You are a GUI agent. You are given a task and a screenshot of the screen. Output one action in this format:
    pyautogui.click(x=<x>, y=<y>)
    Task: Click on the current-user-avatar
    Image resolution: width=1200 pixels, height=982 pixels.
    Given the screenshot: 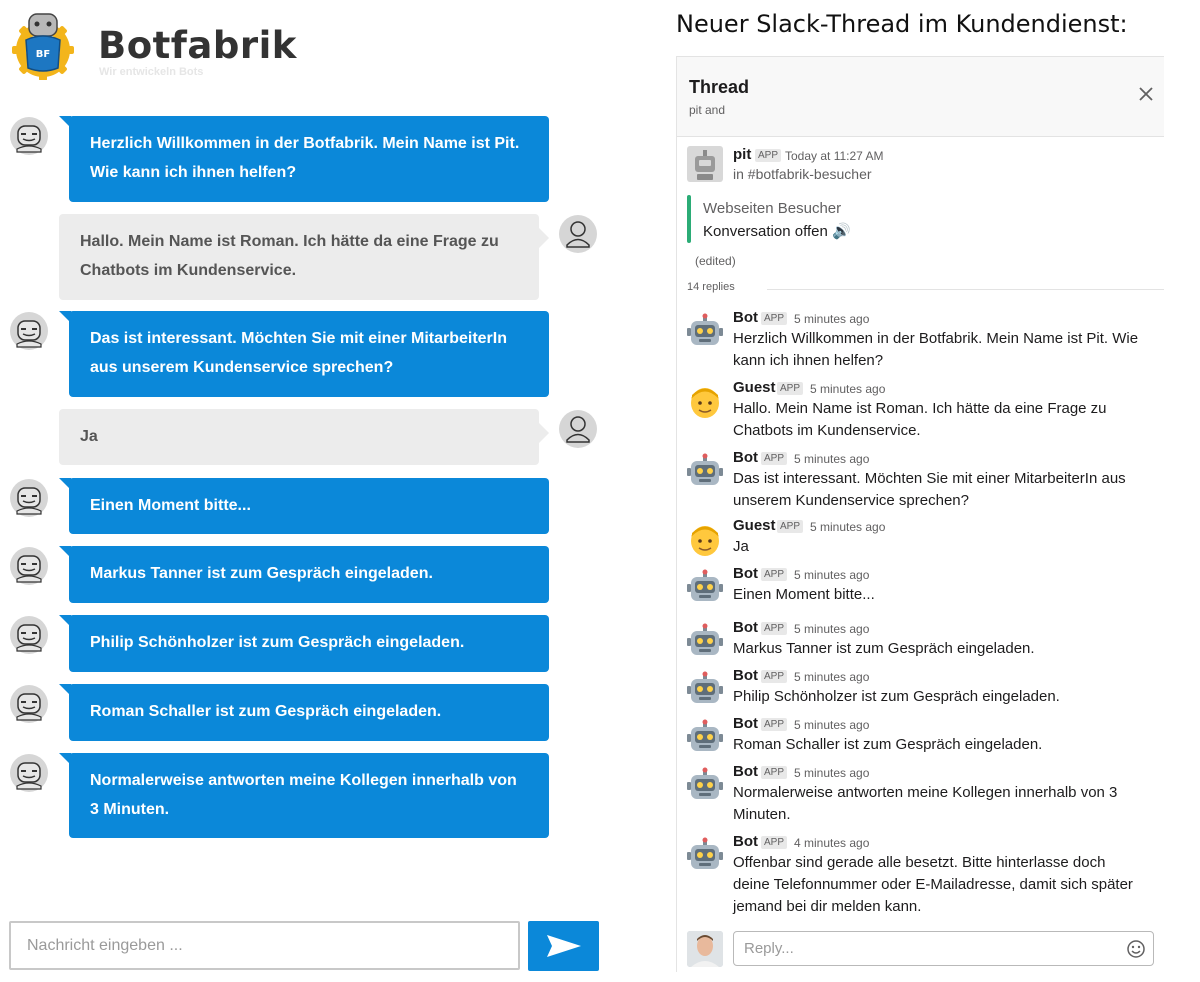 What is the action you would take?
    pyautogui.click(x=705, y=949)
    